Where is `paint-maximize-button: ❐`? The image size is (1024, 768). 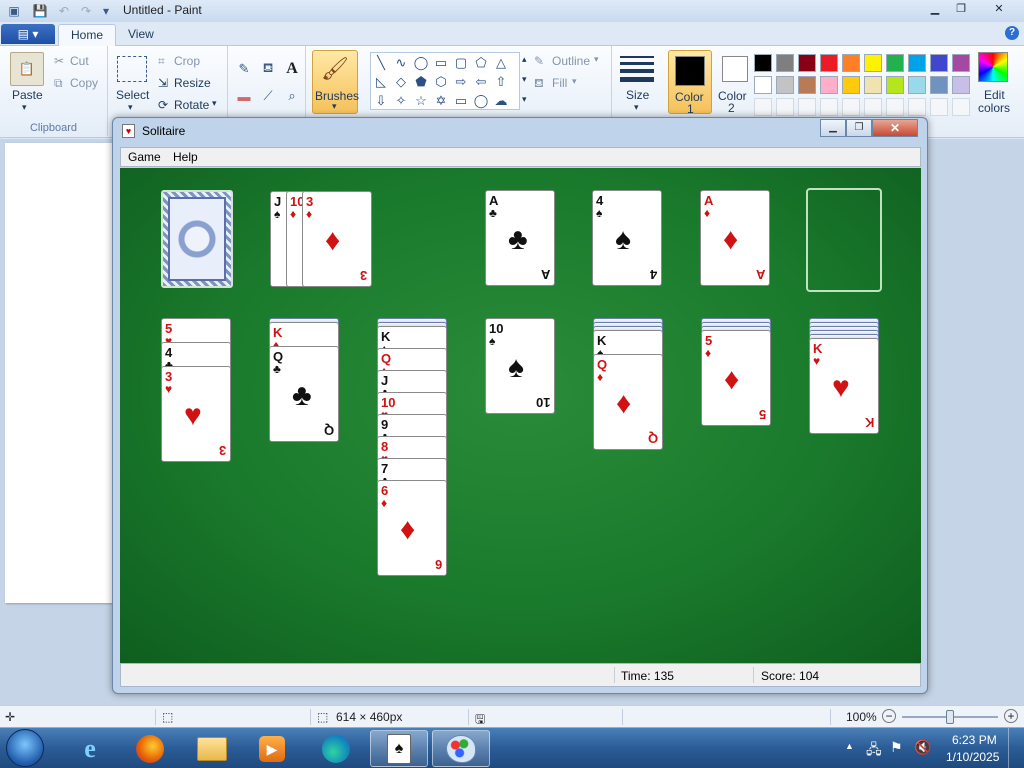 paint-maximize-button: ❐ is located at coordinates (961, 9).